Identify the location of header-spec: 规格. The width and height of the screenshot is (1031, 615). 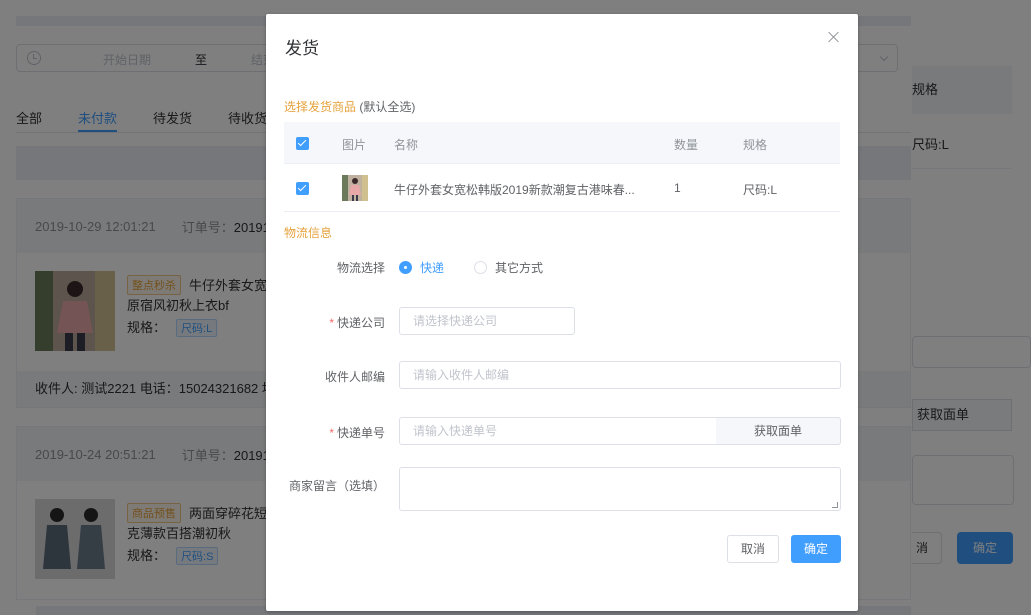
(755, 145).